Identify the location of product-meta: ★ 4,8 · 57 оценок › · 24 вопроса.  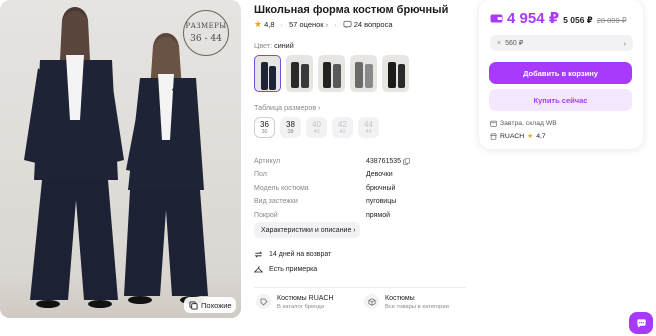
(323, 24).